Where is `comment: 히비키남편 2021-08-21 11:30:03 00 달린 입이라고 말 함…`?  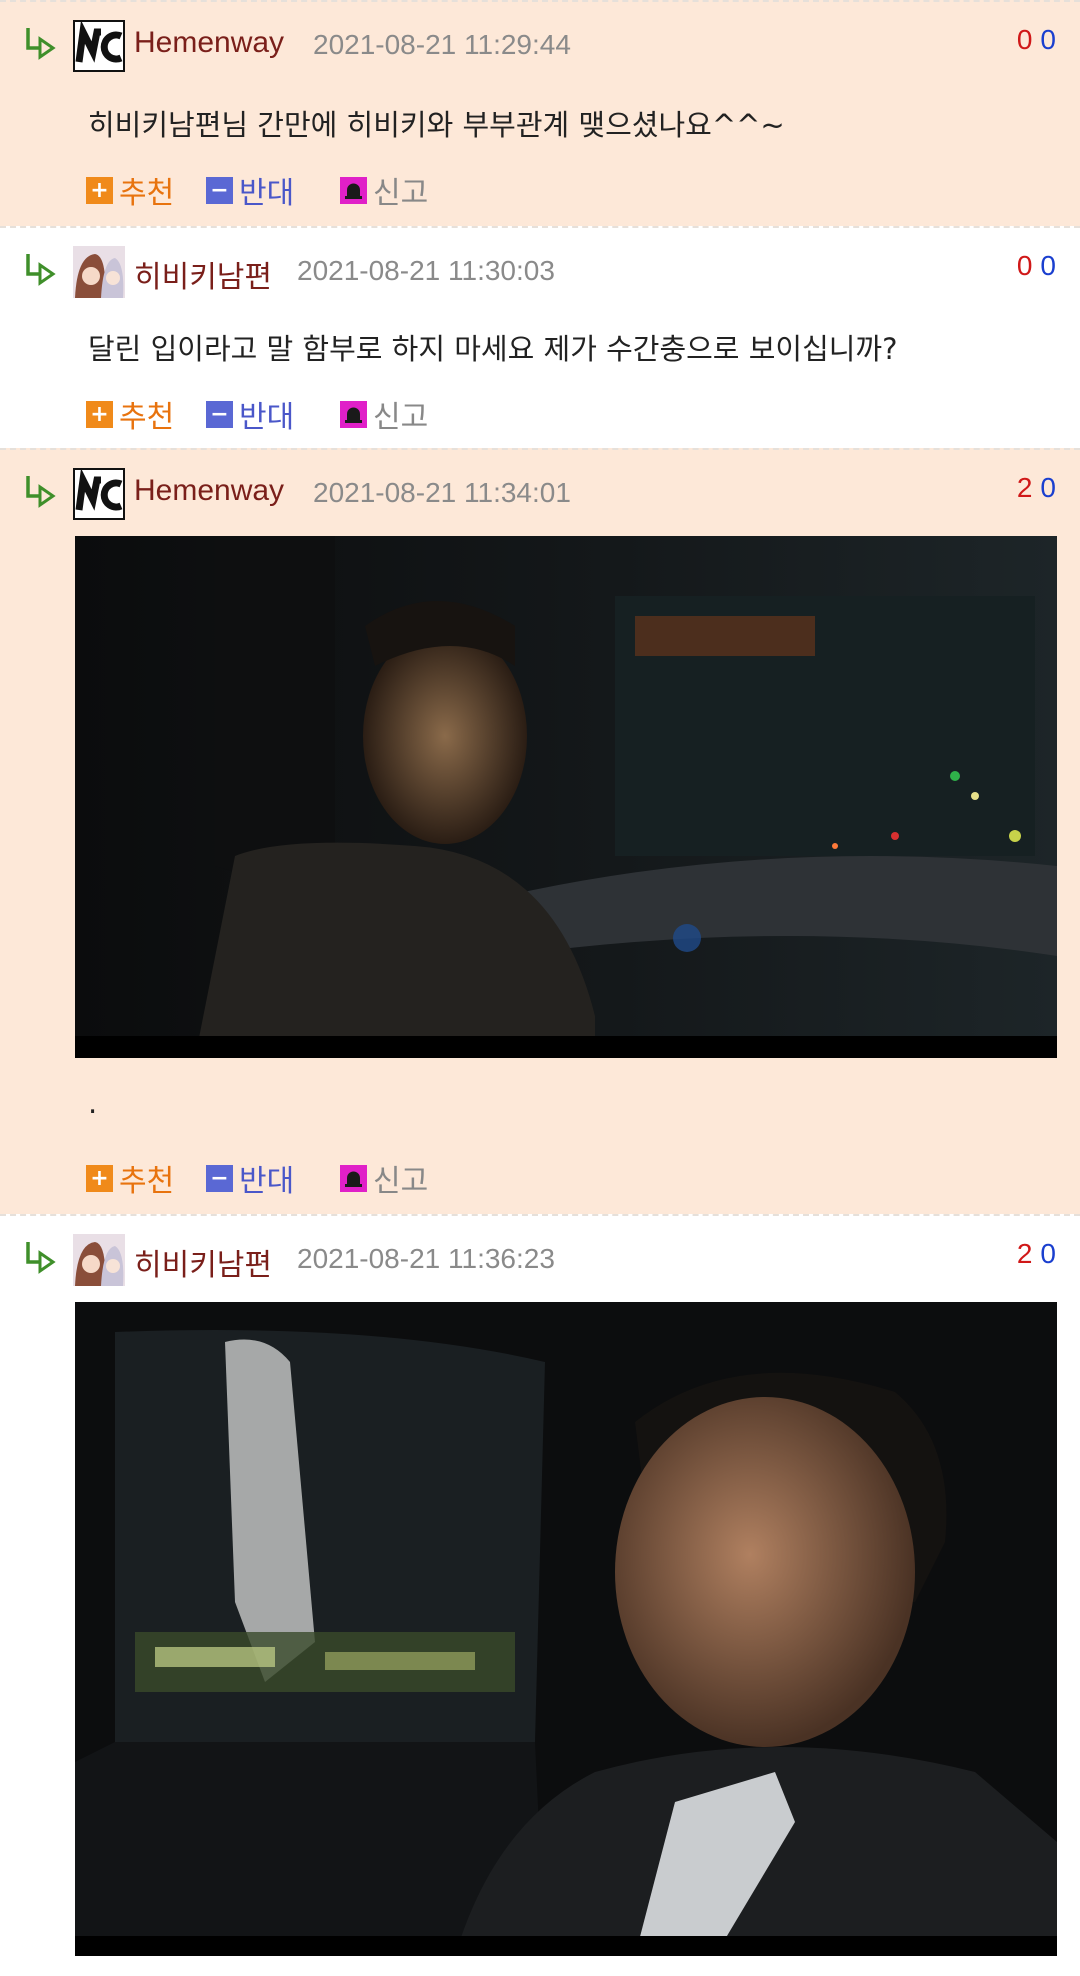 comment: 히비키남편 2021-08-21 11:30:03 00 달린 입이라고 말 함… is located at coordinates (540, 337).